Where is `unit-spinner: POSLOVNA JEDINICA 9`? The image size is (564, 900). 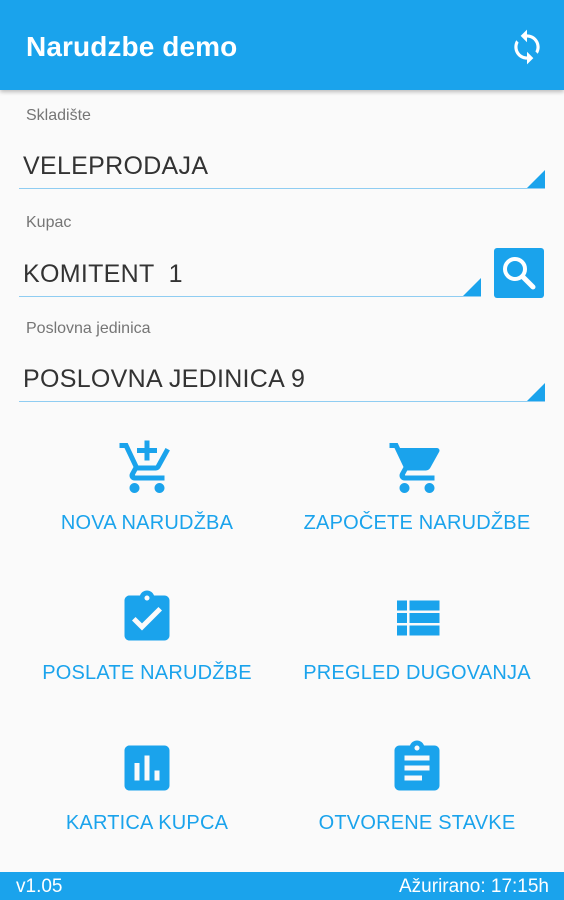
unit-spinner: POSLOVNA JEDINICA 9 is located at coordinates (282, 381).